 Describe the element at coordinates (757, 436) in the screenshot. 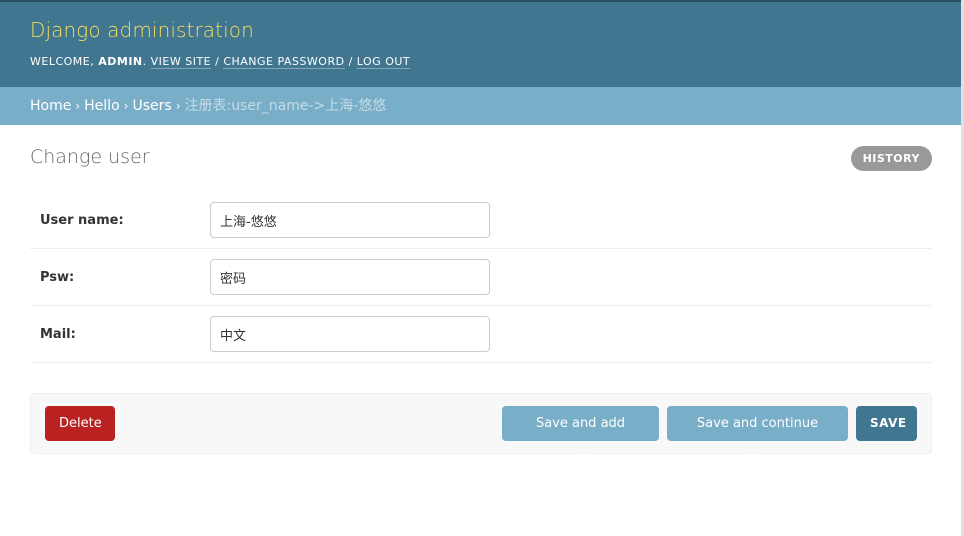

I see `save-and-continue-editing-button: Save and continue editing` at that location.